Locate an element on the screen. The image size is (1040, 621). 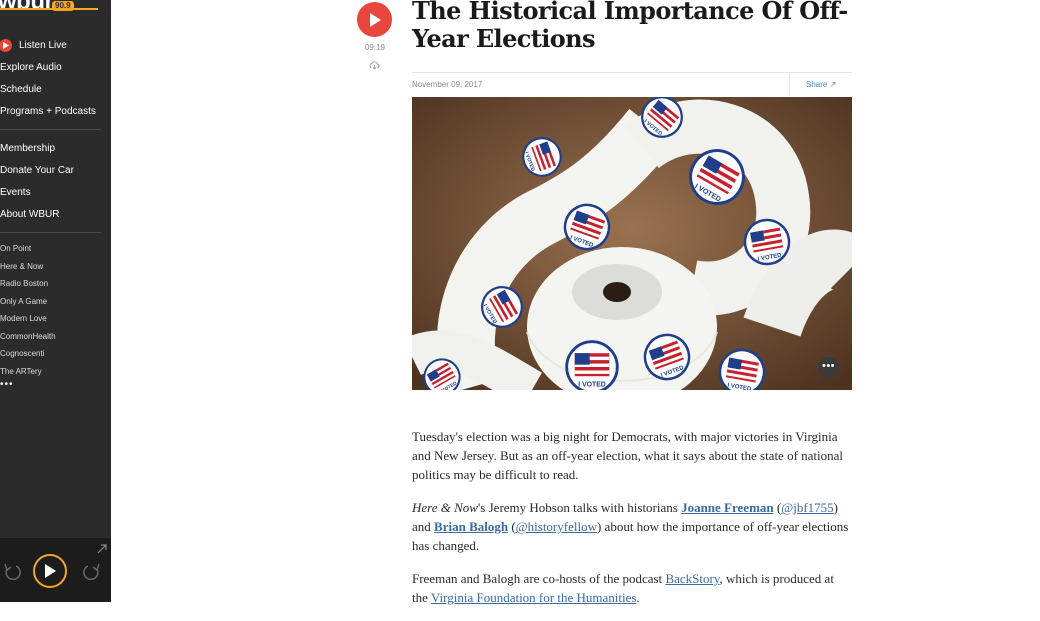
sidebar-item-events: Events is located at coordinates (55, 192).